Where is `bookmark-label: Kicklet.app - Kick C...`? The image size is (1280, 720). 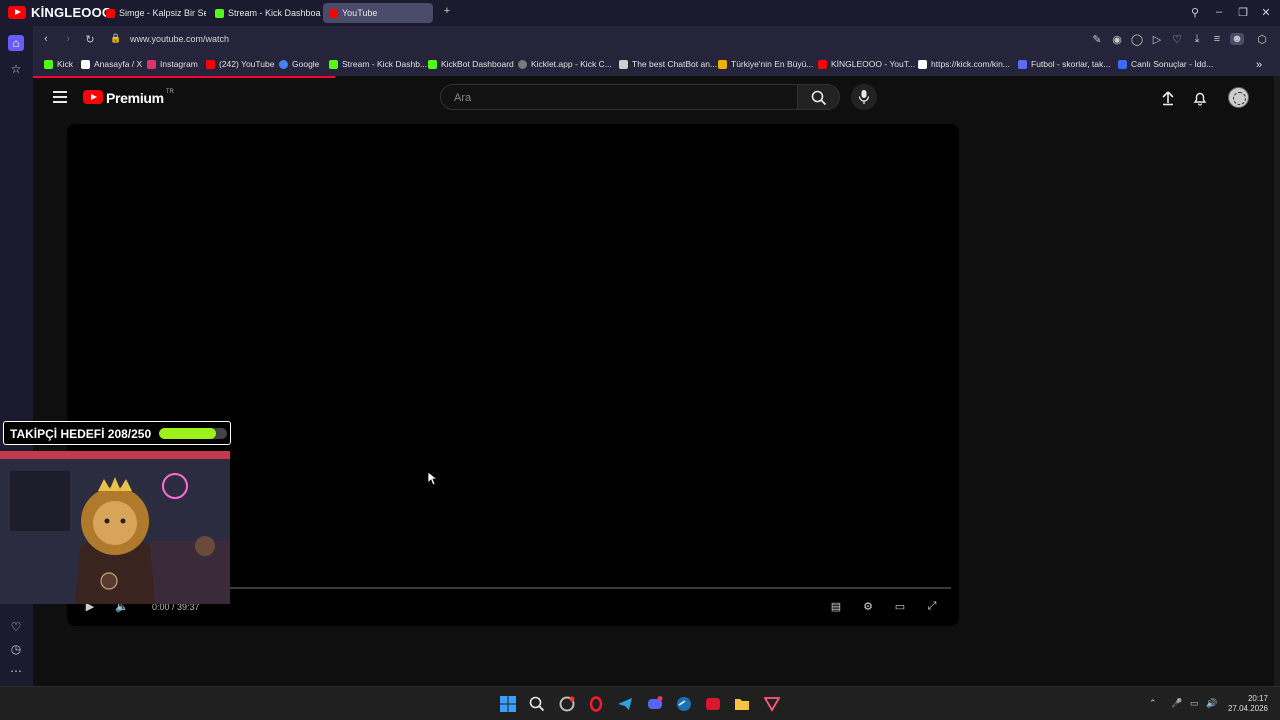
bookmark-label: Kicklet.app - Kick C... is located at coordinates (571, 64).